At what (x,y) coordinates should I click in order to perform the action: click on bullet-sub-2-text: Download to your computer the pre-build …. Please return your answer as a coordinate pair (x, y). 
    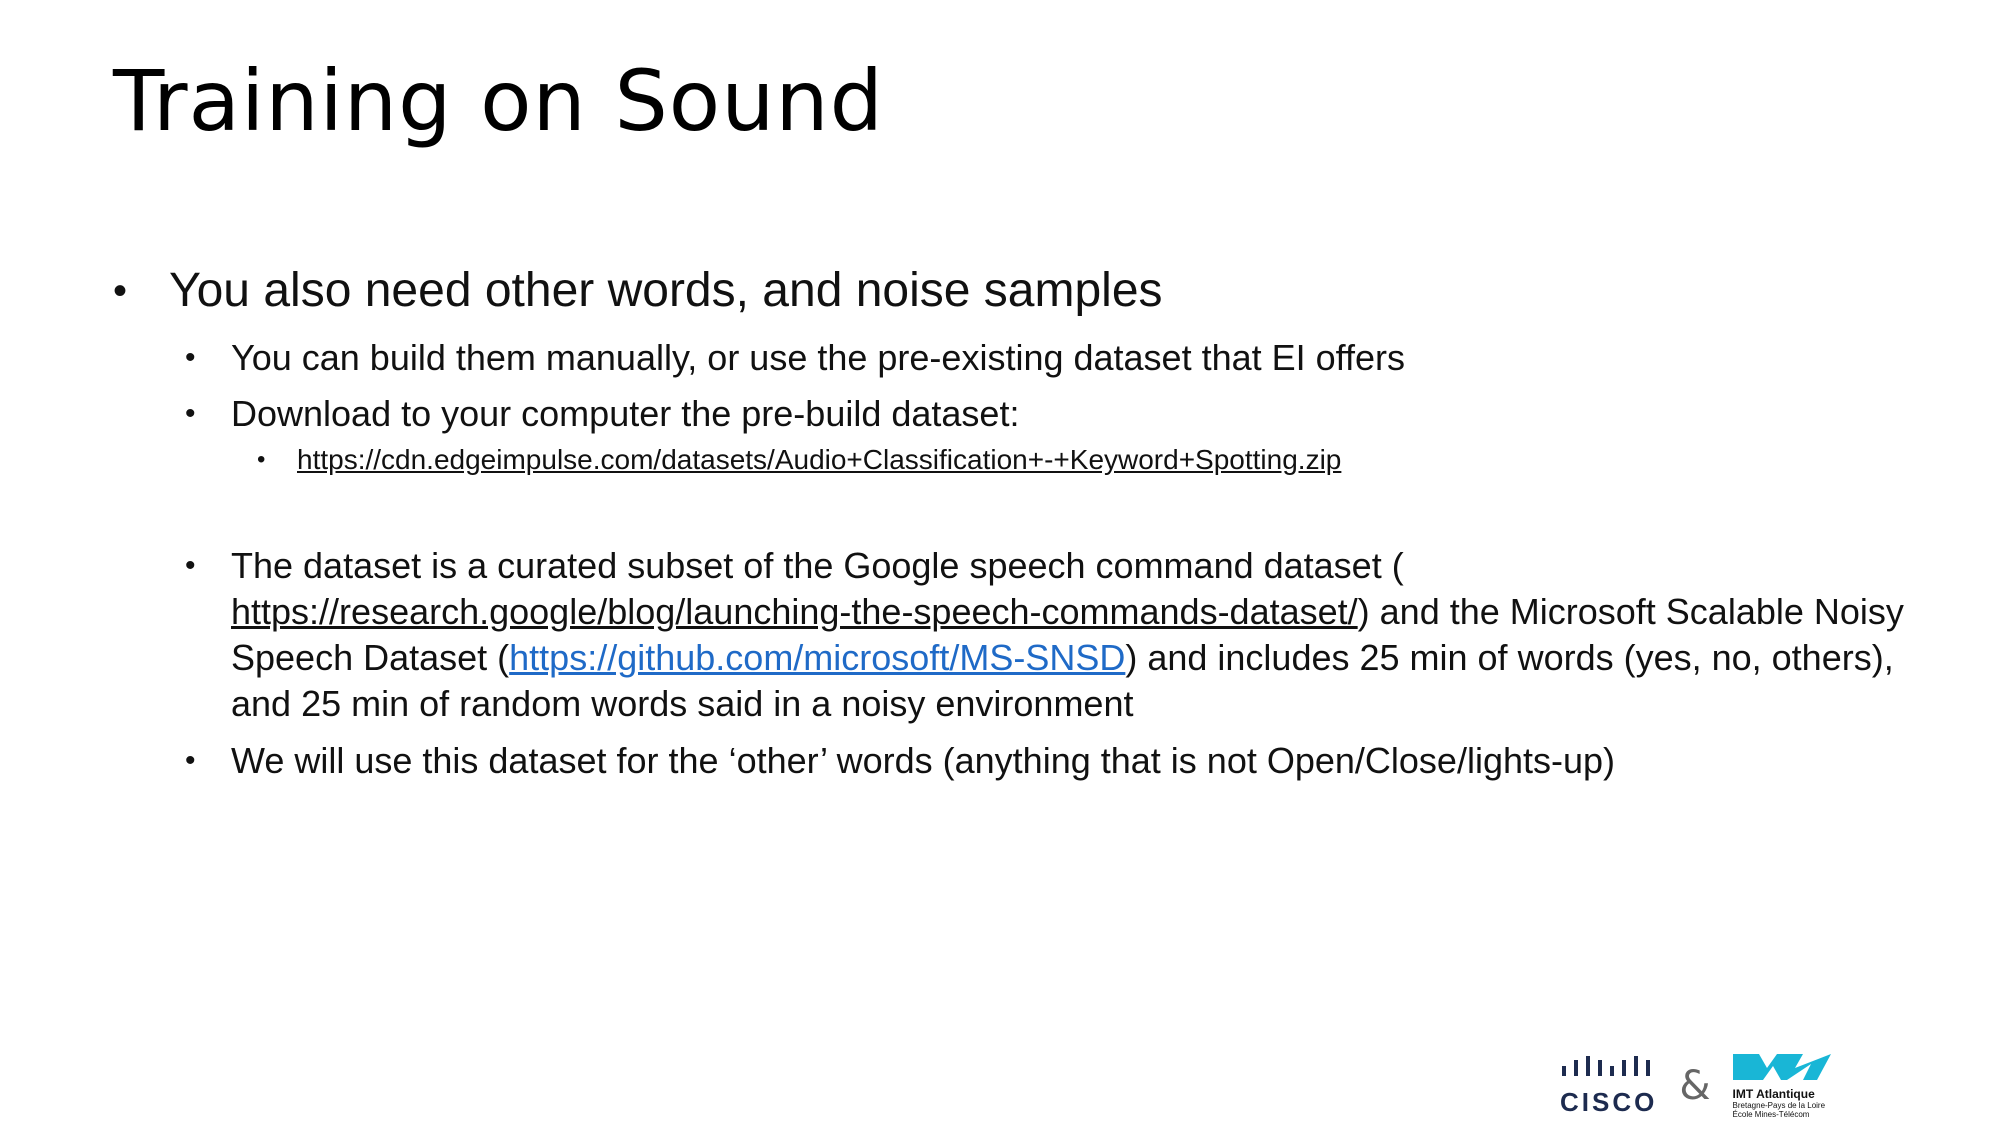
    Looking at the image, I should click on (625, 413).